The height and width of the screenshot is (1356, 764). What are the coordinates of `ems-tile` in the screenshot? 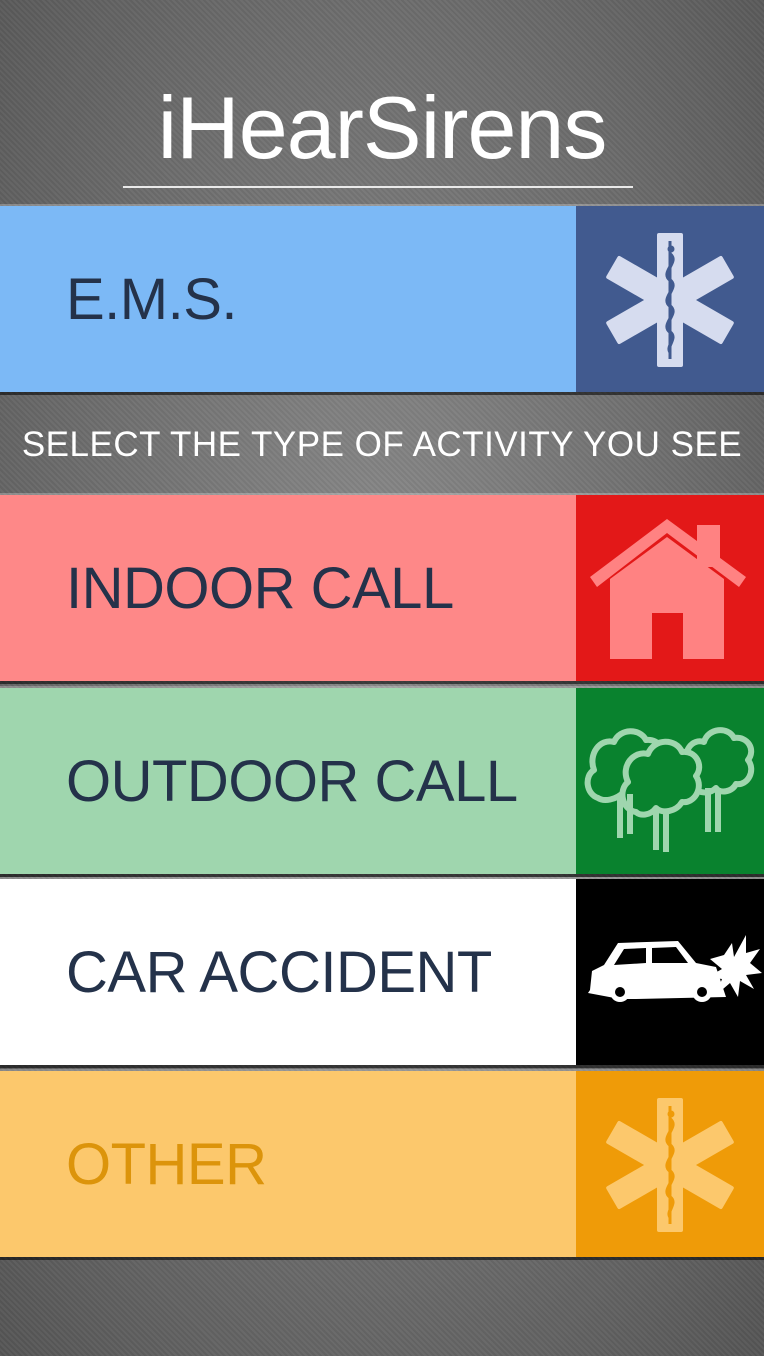 It's located at (670, 299).